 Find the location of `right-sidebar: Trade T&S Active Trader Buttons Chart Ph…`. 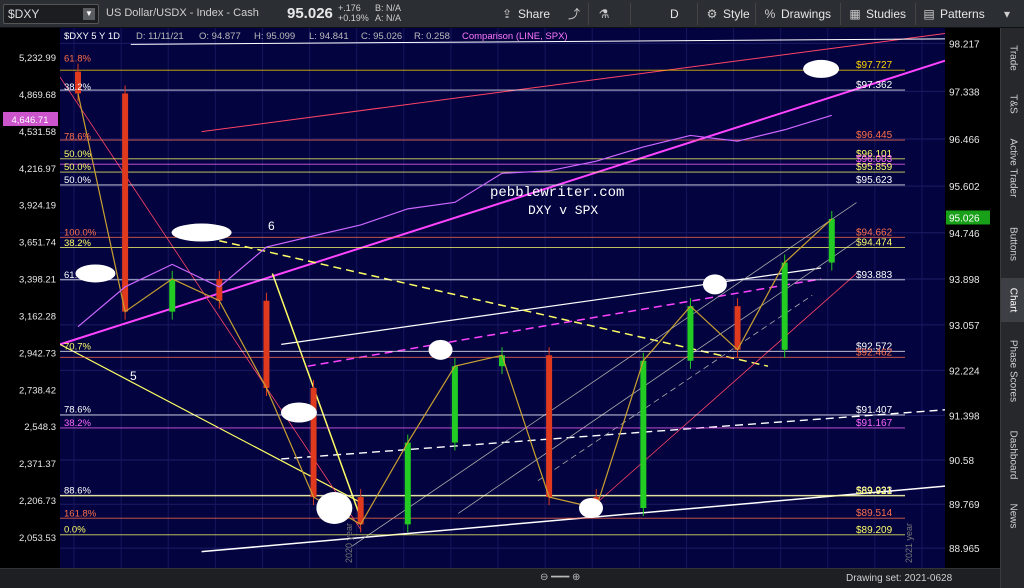

right-sidebar: Trade T&S Active Trader Buttons Chart Ph… is located at coordinates (1012, 308).